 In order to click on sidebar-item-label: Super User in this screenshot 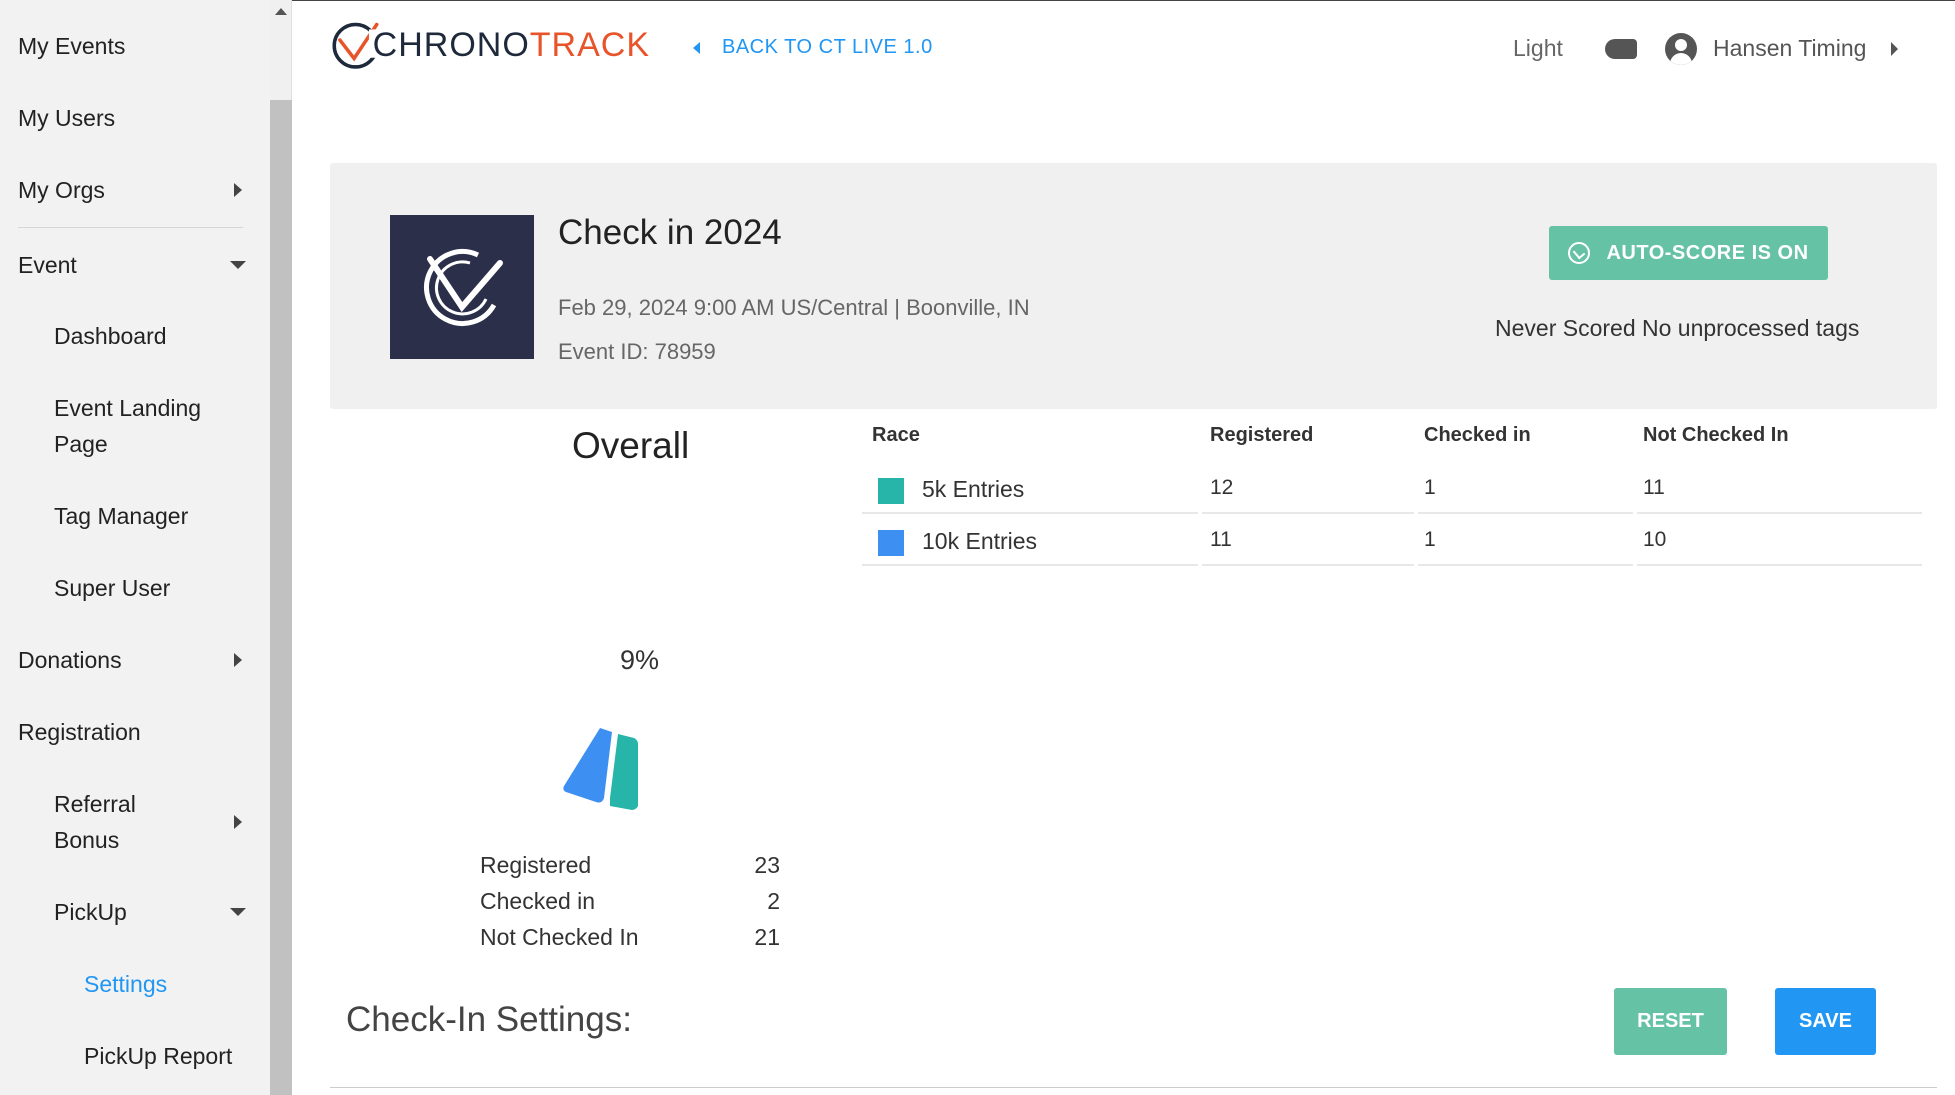, I will do `click(112, 588)`.